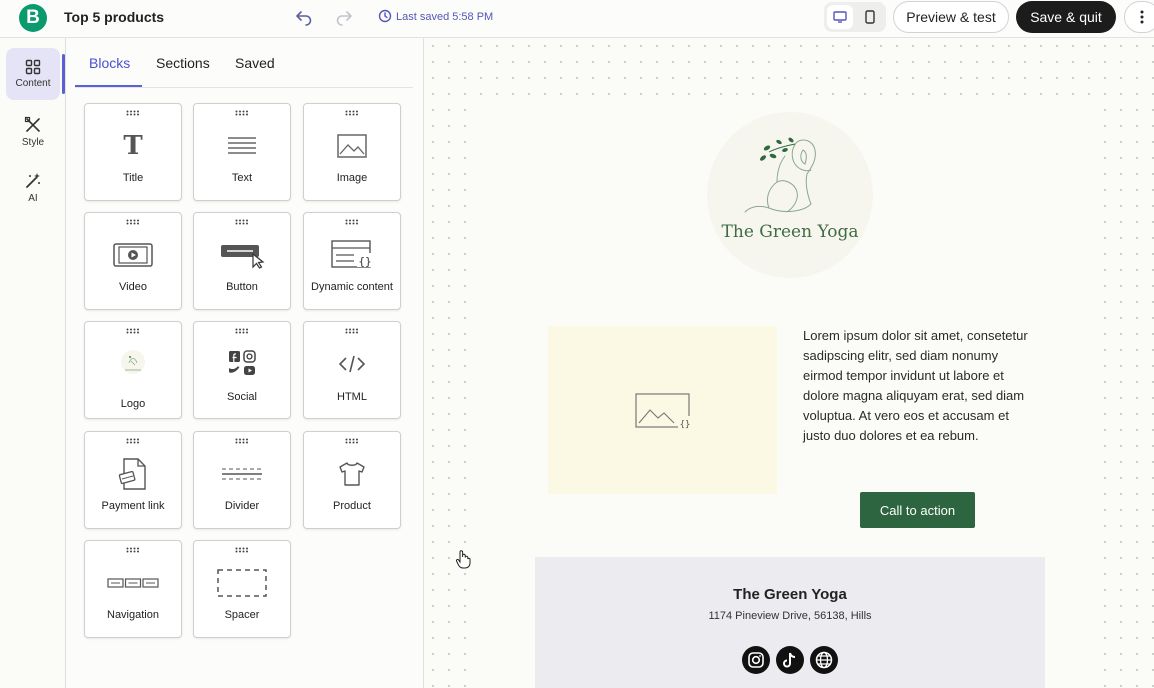 The image size is (1154, 688). What do you see at coordinates (1066, 17) in the screenshot?
I see `save-quit-button: Save & quit` at bounding box center [1066, 17].